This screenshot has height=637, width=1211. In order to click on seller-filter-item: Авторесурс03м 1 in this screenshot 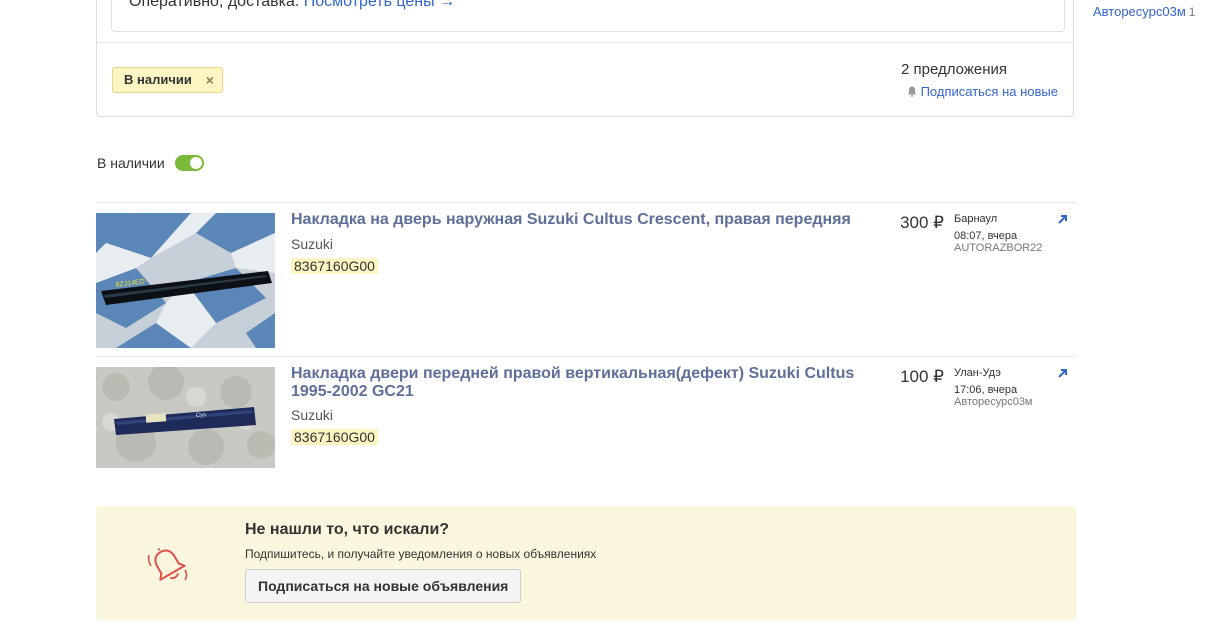, I will do `click(1144, 11)`.